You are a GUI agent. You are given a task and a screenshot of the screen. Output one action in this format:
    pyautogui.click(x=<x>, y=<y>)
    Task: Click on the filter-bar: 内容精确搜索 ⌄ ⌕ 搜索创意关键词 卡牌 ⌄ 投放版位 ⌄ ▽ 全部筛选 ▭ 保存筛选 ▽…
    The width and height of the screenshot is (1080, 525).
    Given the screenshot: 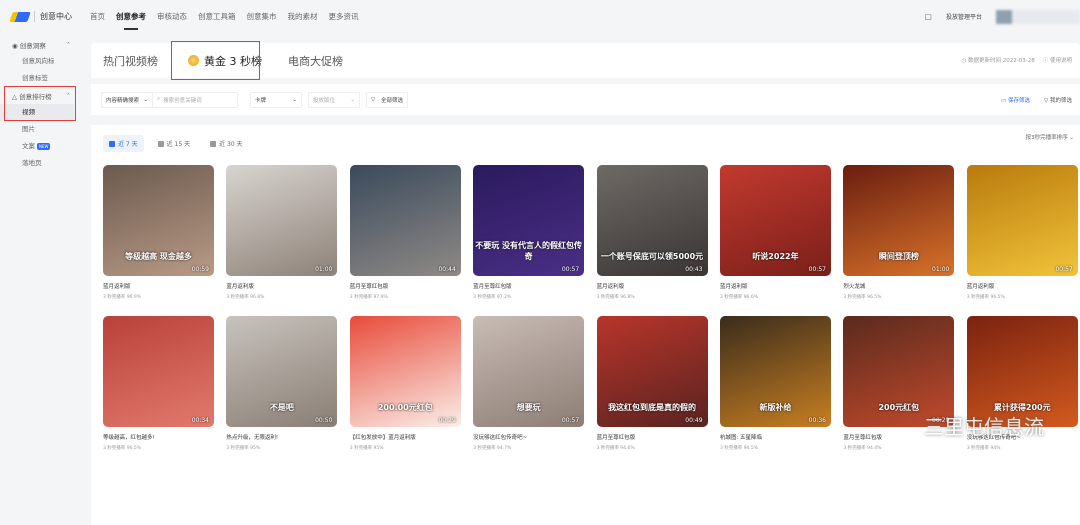 What is the action you would take?
    pyautogui.click(x=585, y=99)
    